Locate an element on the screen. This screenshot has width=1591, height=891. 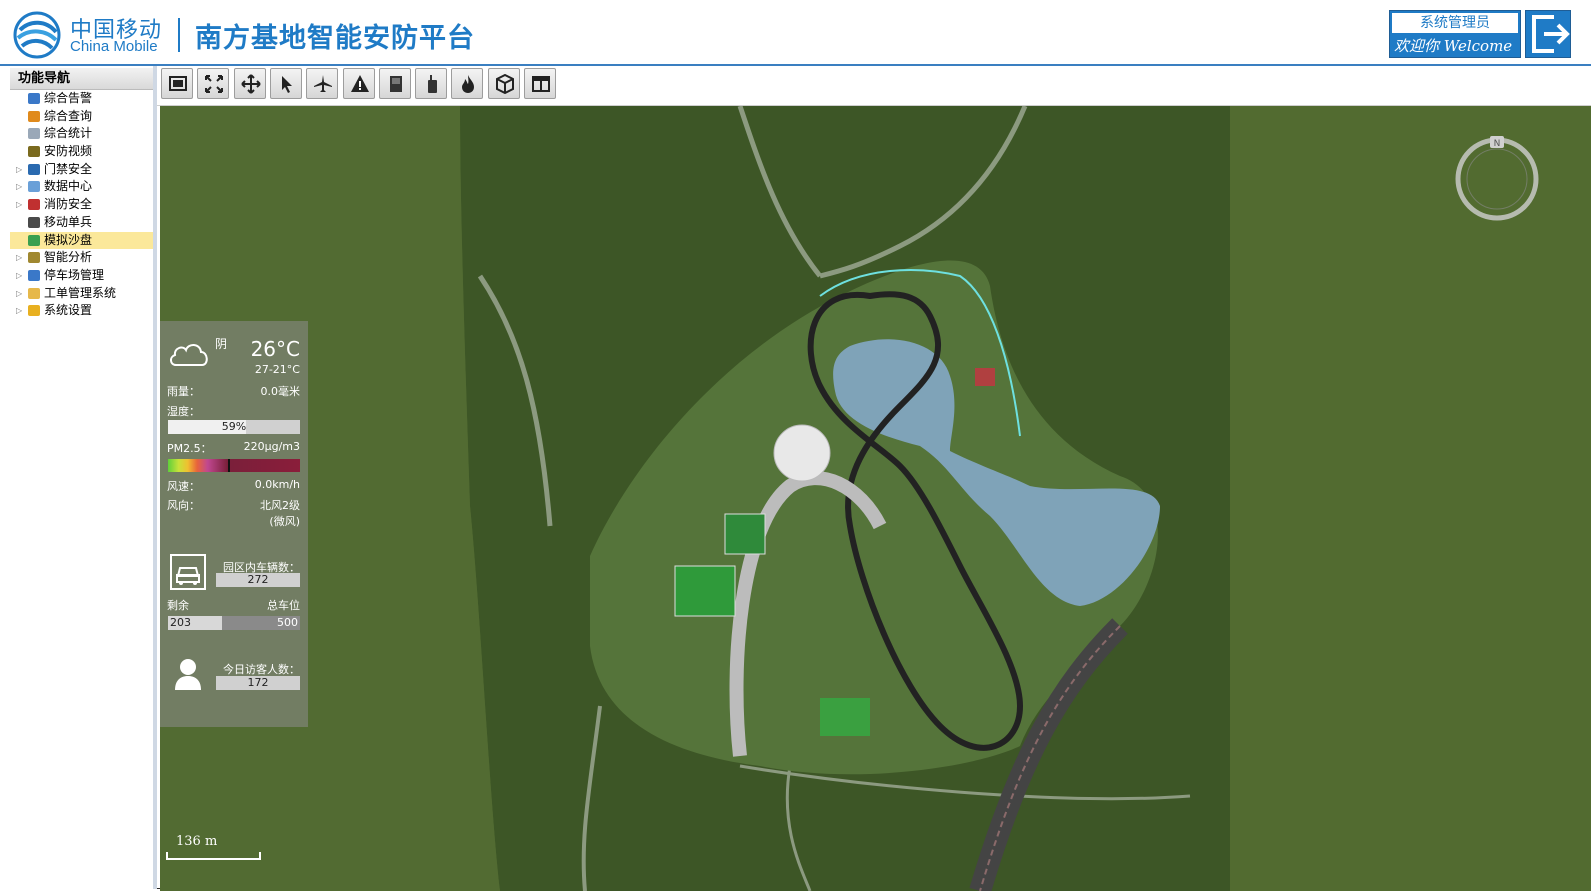
map-toolbar is located at coordinates (874, 86).